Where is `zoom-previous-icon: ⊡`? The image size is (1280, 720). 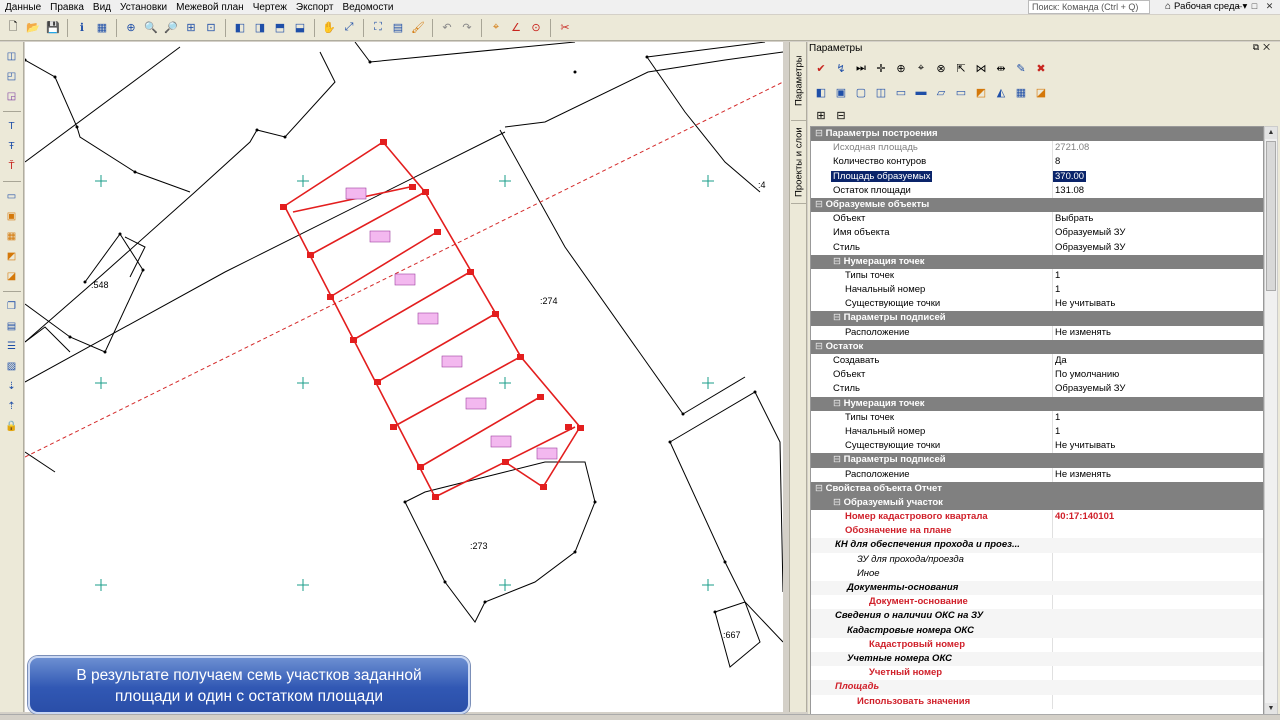
zoom-previous-icon: ⊡ is located at coordinates (211, 28).